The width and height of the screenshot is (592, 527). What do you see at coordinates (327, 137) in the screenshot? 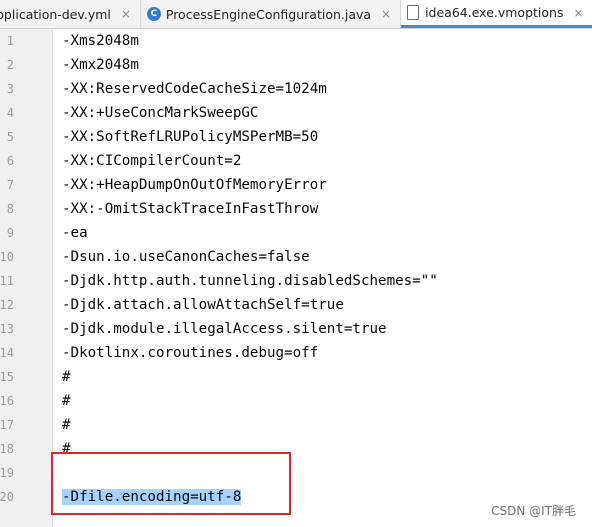
I see `code-line: -XX:SoftRefLRUPolicyMSPerMB=50` at bounding box center [327, 137].